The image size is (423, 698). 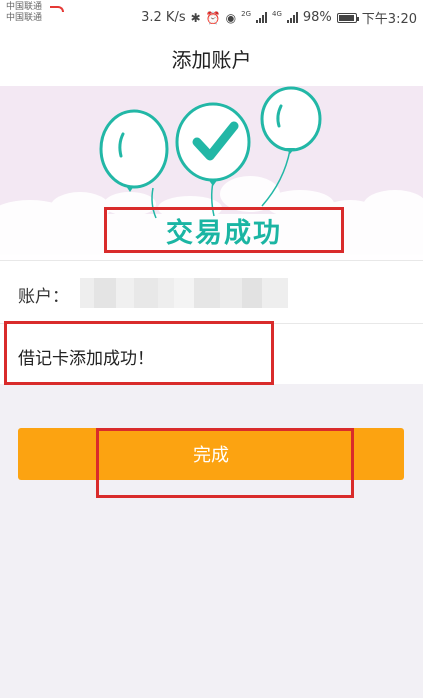 What do you see at coordinates (347, 17) in the screenshot?
I see `battery-icon` at bounding box center [347, 17].